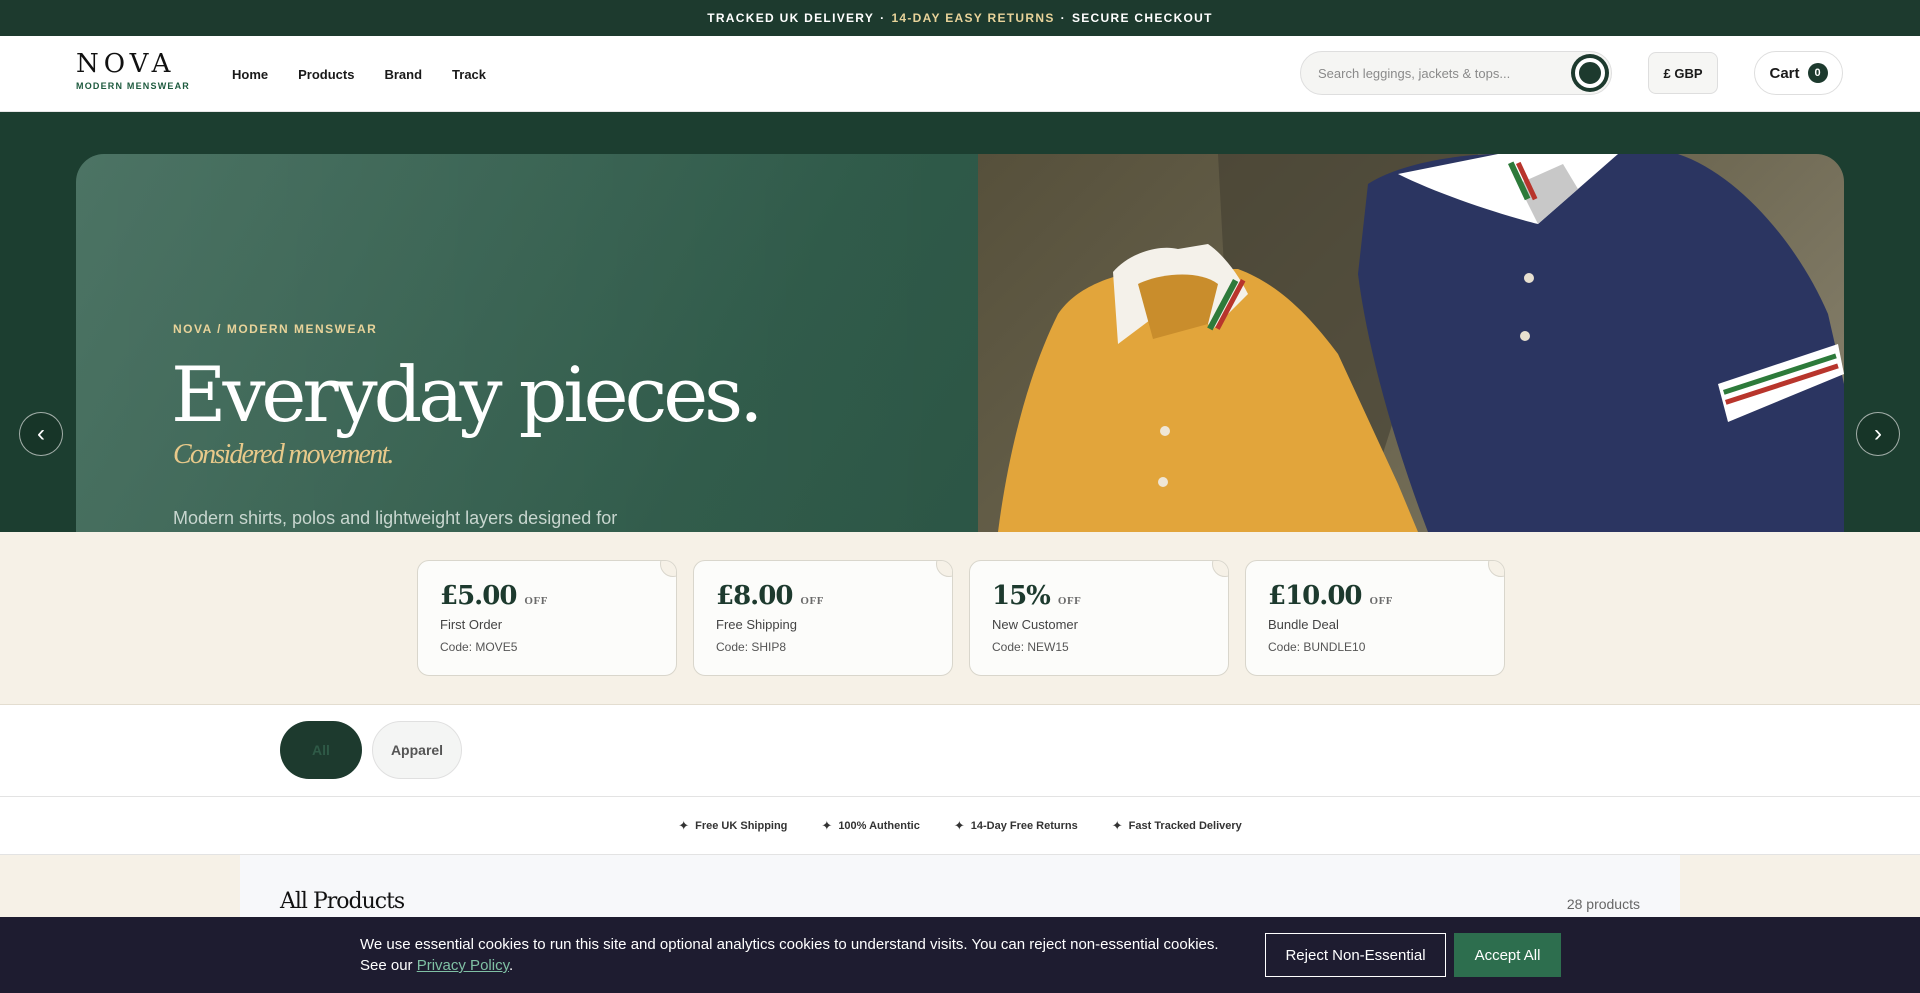 This screenshot has width=1920, height=993. What do you see at coordinates (1355, 955) in the screenshot?
I see `reject-cookies-button: Reject Non-Essential` at bounding box center [1355, 955].